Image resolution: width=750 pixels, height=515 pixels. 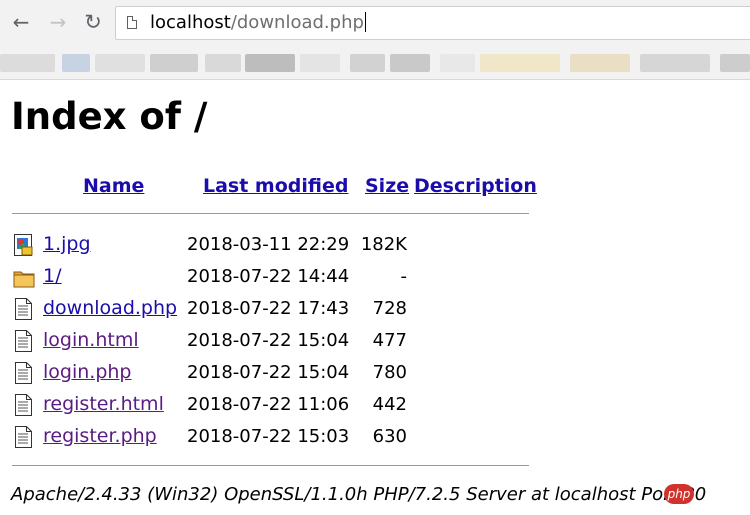 I want to click on watermark-logo: php, so click(x=679, y=494).